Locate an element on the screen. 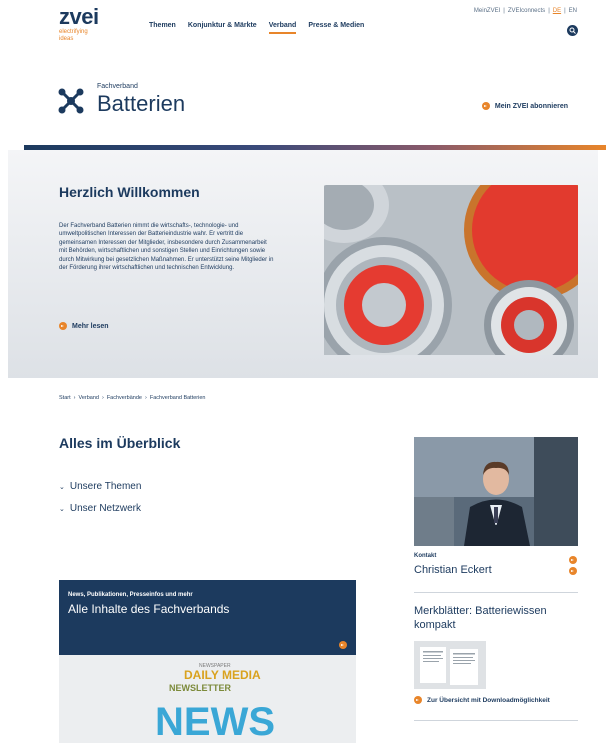  breadcrumb-fachverbaende: Fachverbände is located at coordinates (124, 398).